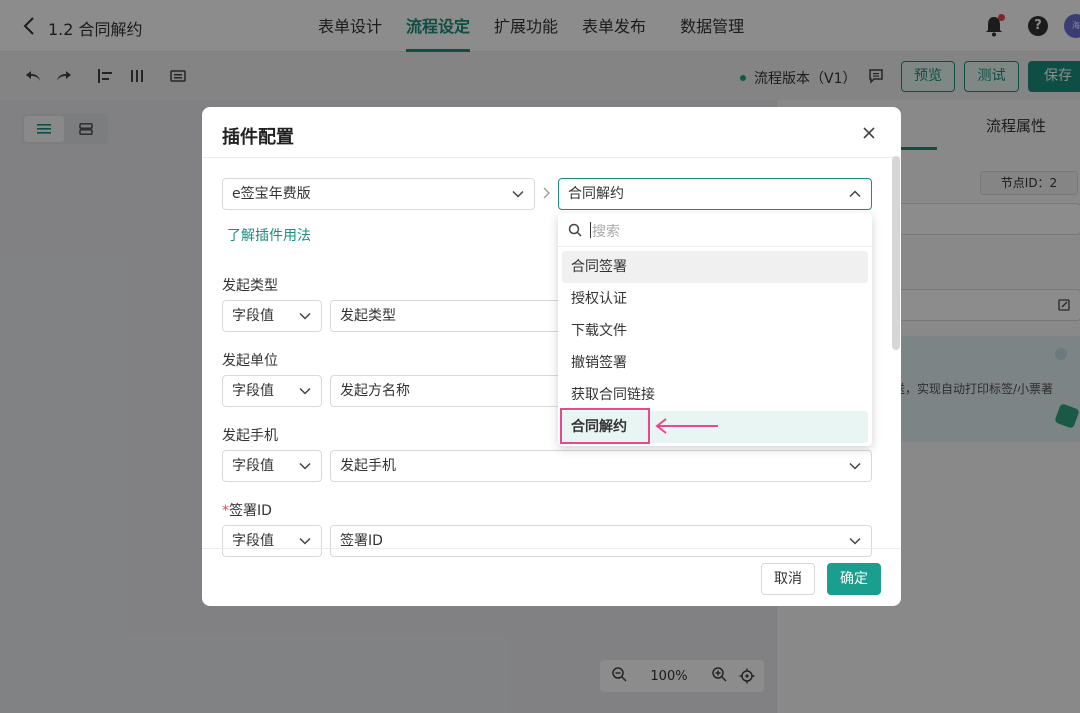 Image resolution: width=1080 pixels, height=713 pixels. I want to click on field-label: *签署ID, so click(247, 510).